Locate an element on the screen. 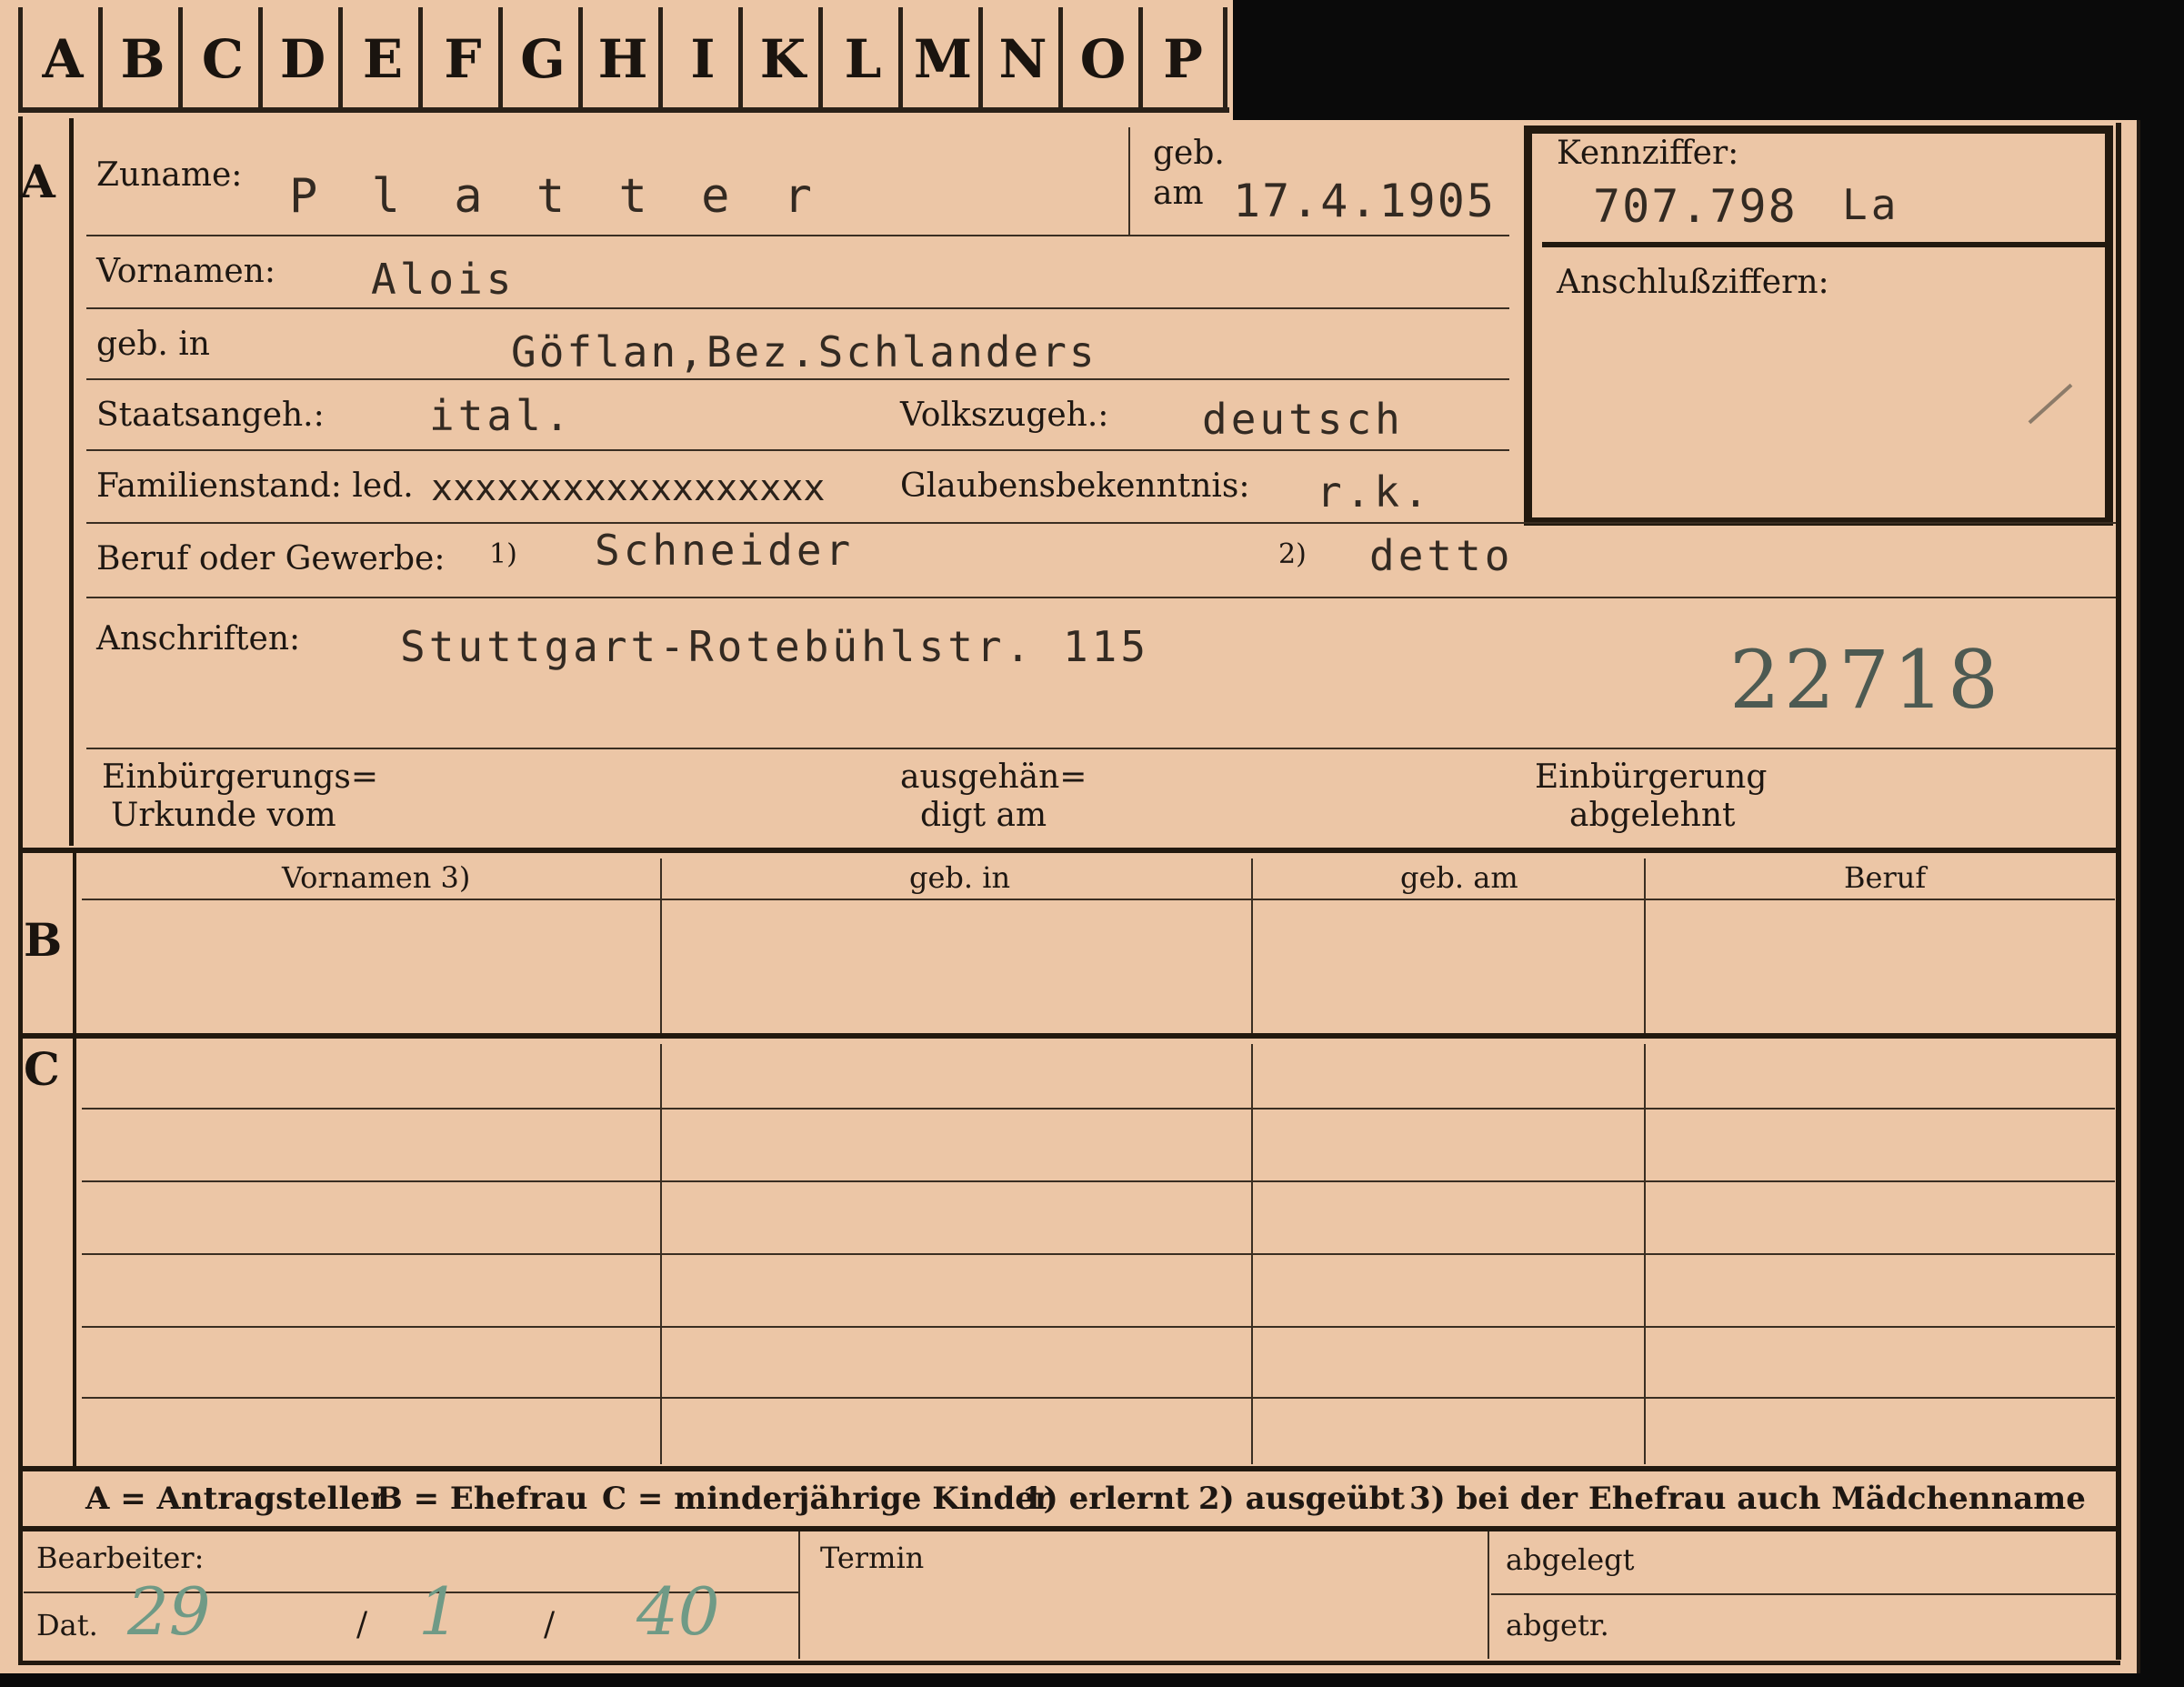  tab-b: B is located at coordinates (140, 59).